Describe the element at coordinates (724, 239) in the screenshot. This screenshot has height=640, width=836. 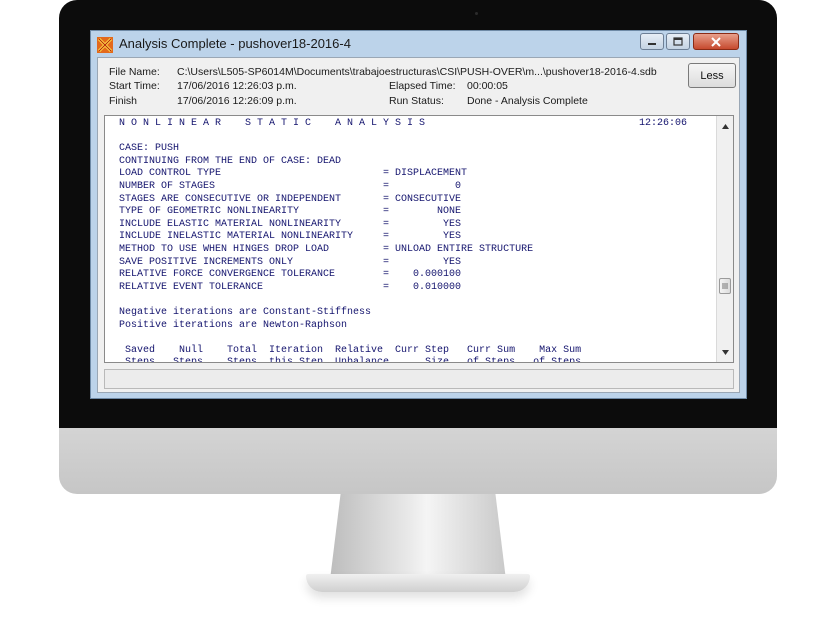
I see `log-scrollbar` at that location.